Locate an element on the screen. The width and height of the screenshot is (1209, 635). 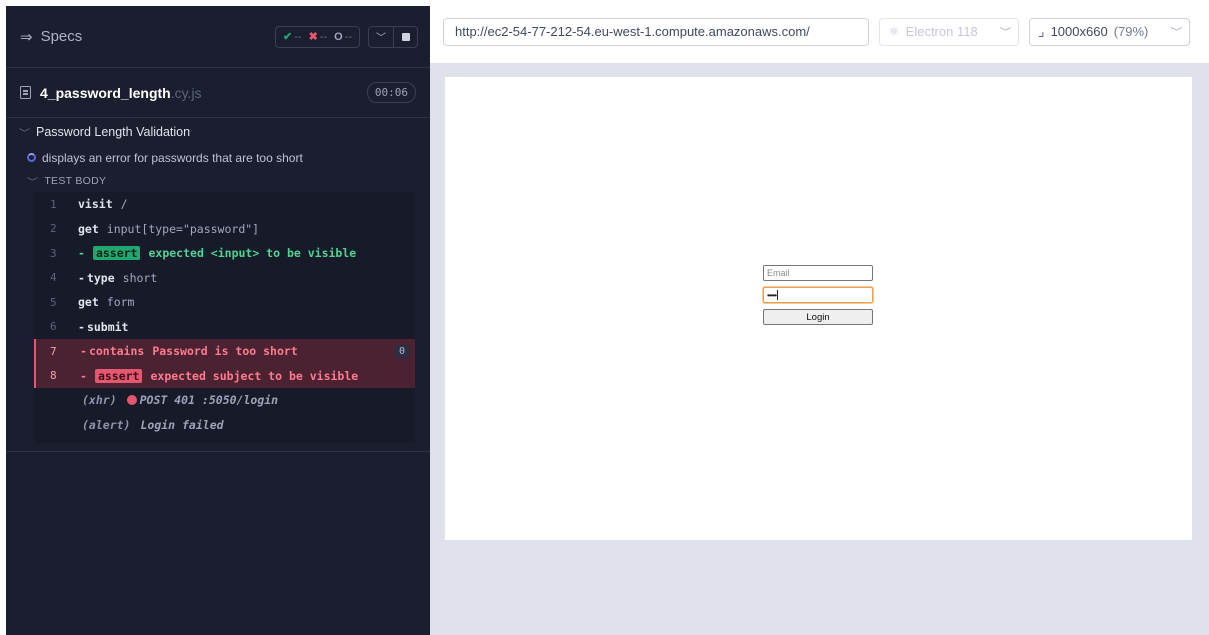
xhr-log-row: (xhr) POST 401 :5050/login is located at coordinates (224, 400).